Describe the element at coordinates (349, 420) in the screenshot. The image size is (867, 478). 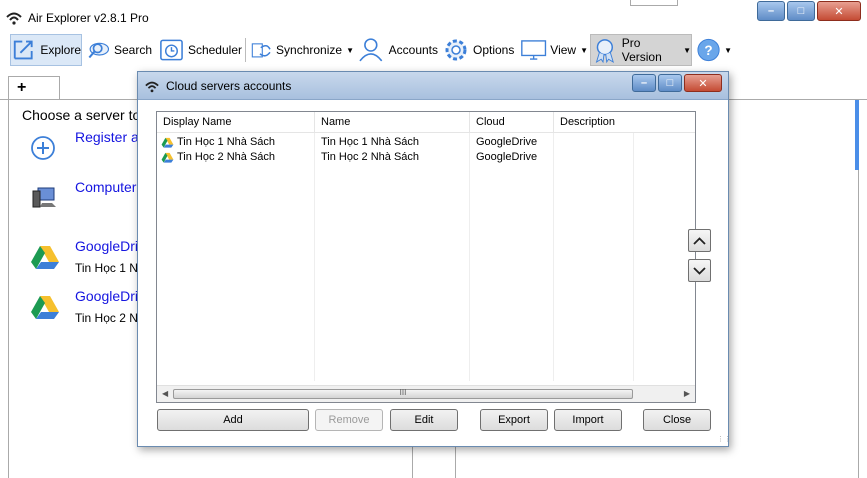
I see `remove-button: Remove` at that location.